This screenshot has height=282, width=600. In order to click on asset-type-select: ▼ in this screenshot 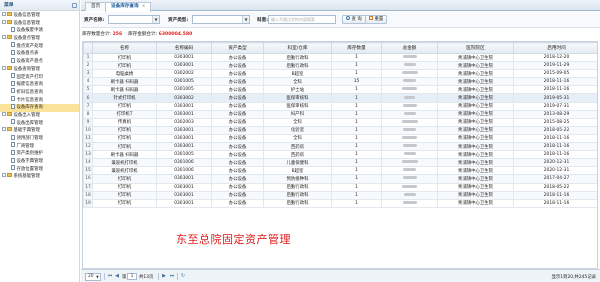, I will do `click(221, 19)`.